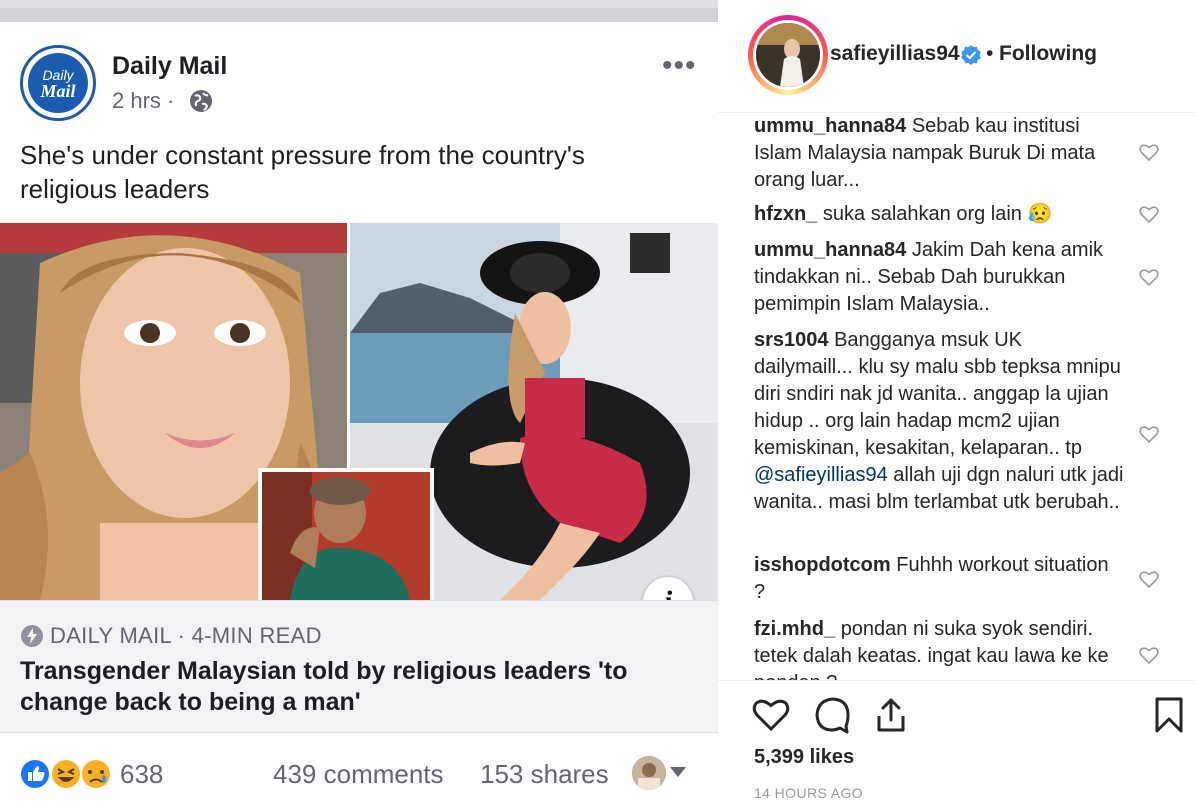 This screenshot has height=807, width=1195. Describe the element at coordinates (678, 772) in the screenshot. I see `dropdown-caret-icon` at that location.